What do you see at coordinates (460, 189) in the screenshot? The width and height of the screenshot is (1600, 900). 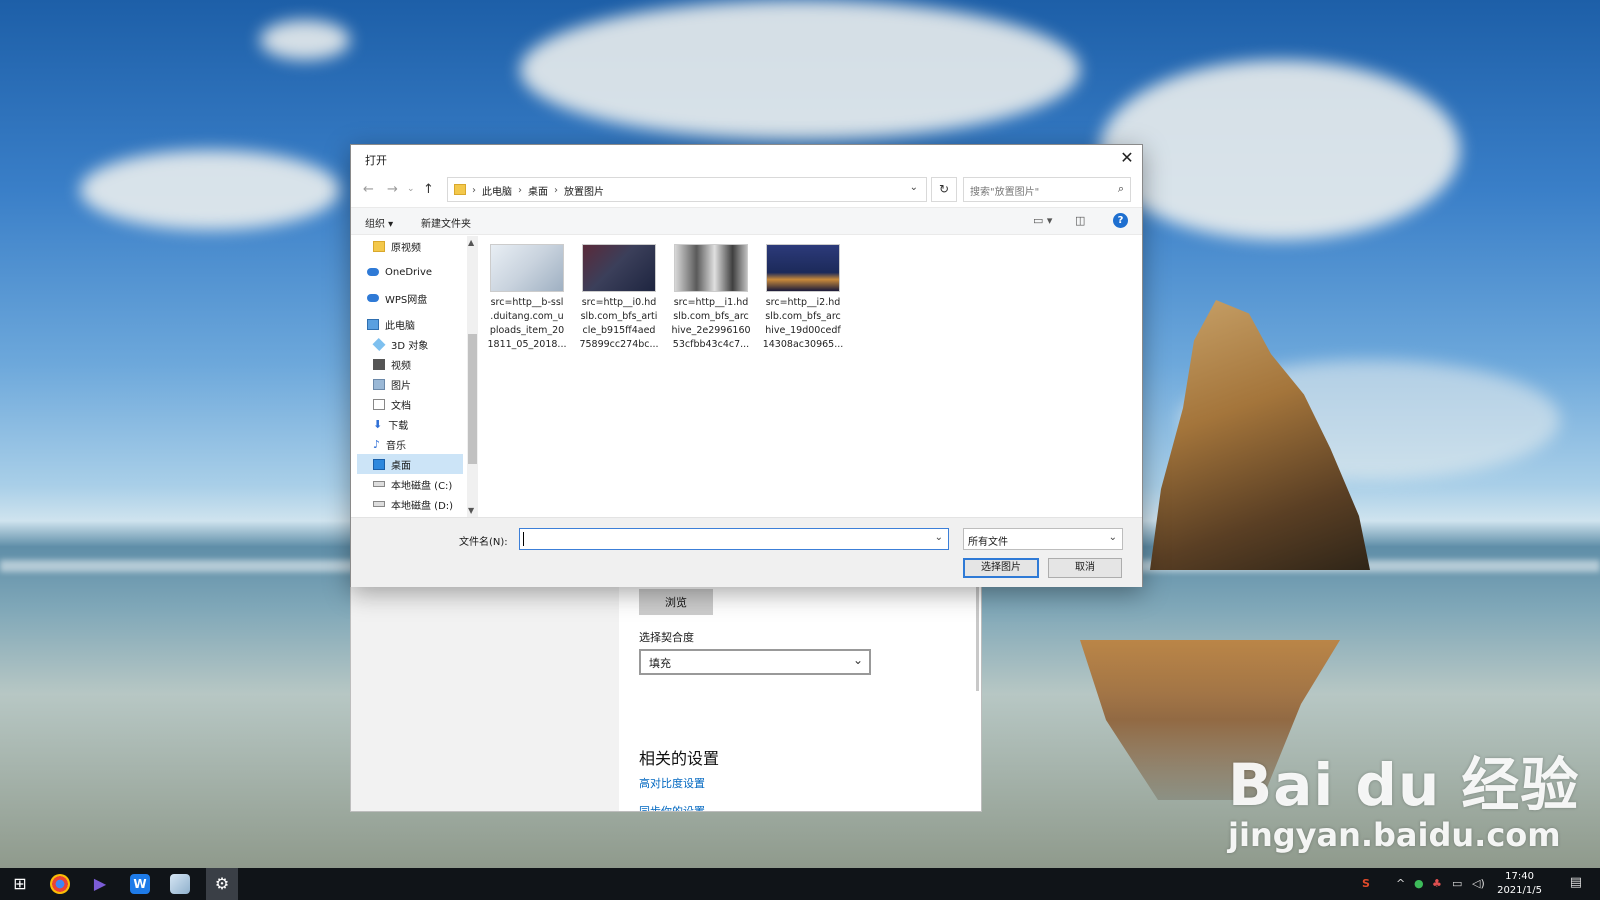 I see `folder-icon` at bounding box center [460, 189].